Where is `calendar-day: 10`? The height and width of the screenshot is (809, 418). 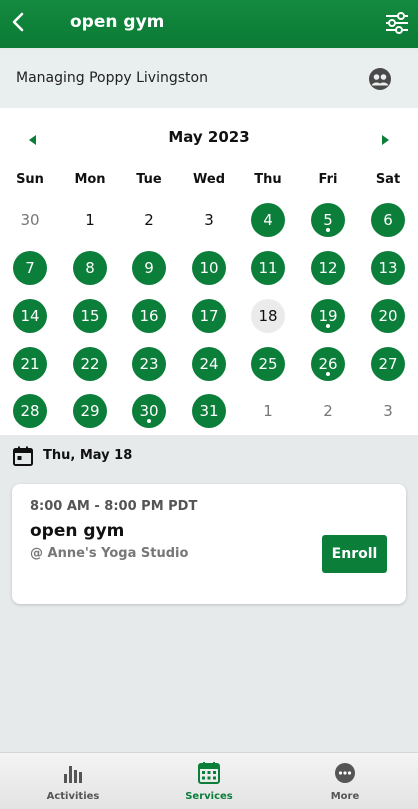 calendar-day: 10 is located at coordinates (209, 268).